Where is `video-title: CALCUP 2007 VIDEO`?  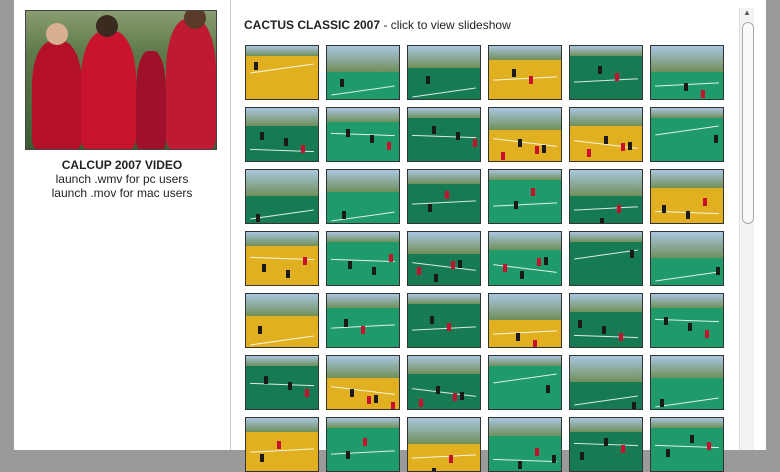
video-title: CALCUP 2007 VIDEO is located at coordinates (122, 165).